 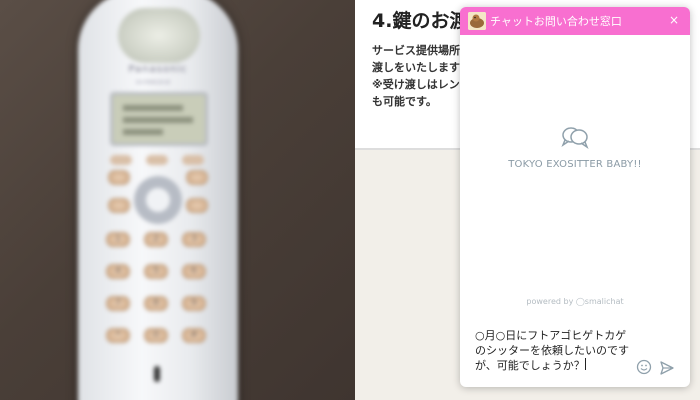 What do you see at coordinates (156, 303) in the screenshot?
I see `key-8: 8` at bounding box center [156, 303].